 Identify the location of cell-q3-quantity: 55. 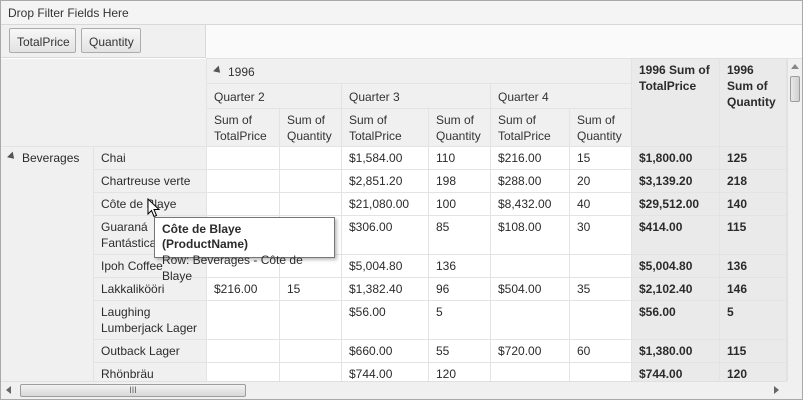
(460, 351).